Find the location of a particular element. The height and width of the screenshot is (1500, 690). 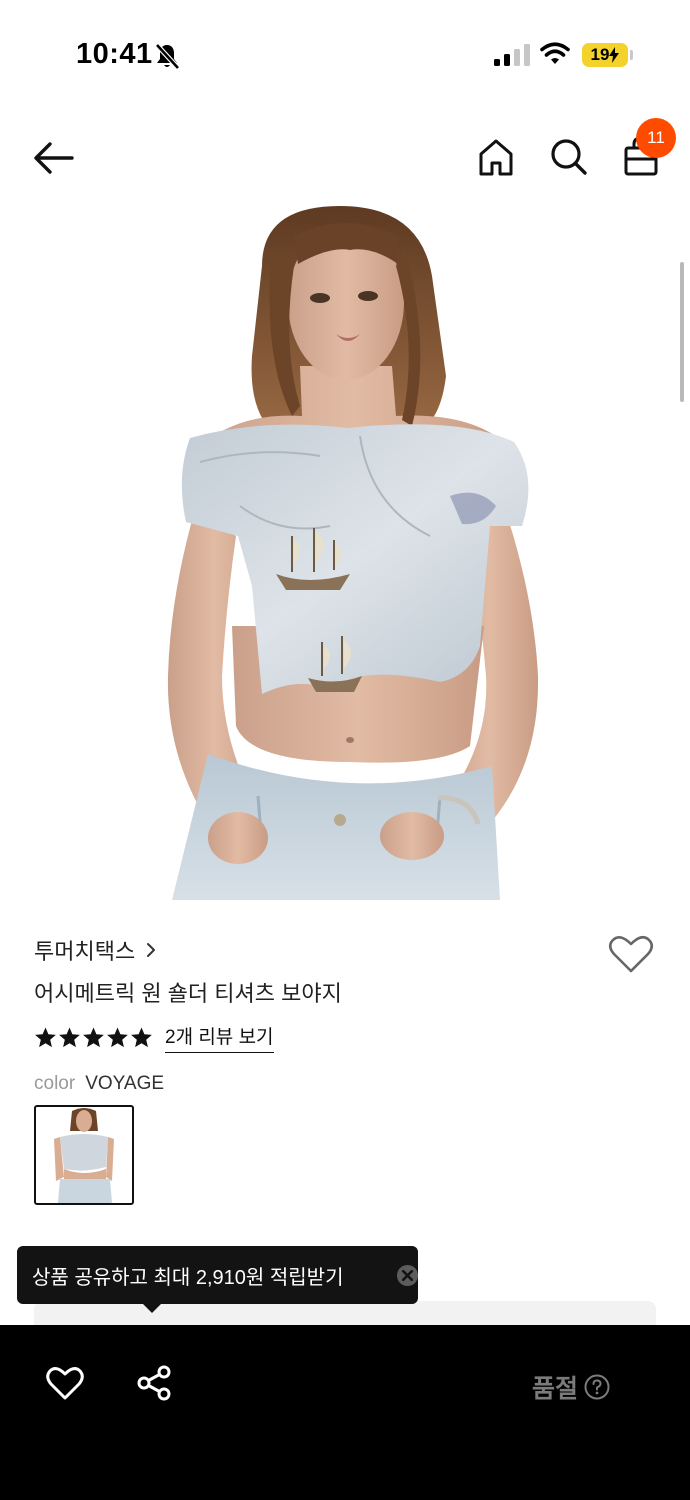

wishlist-heart-icon is located at coordinates (631, 954).